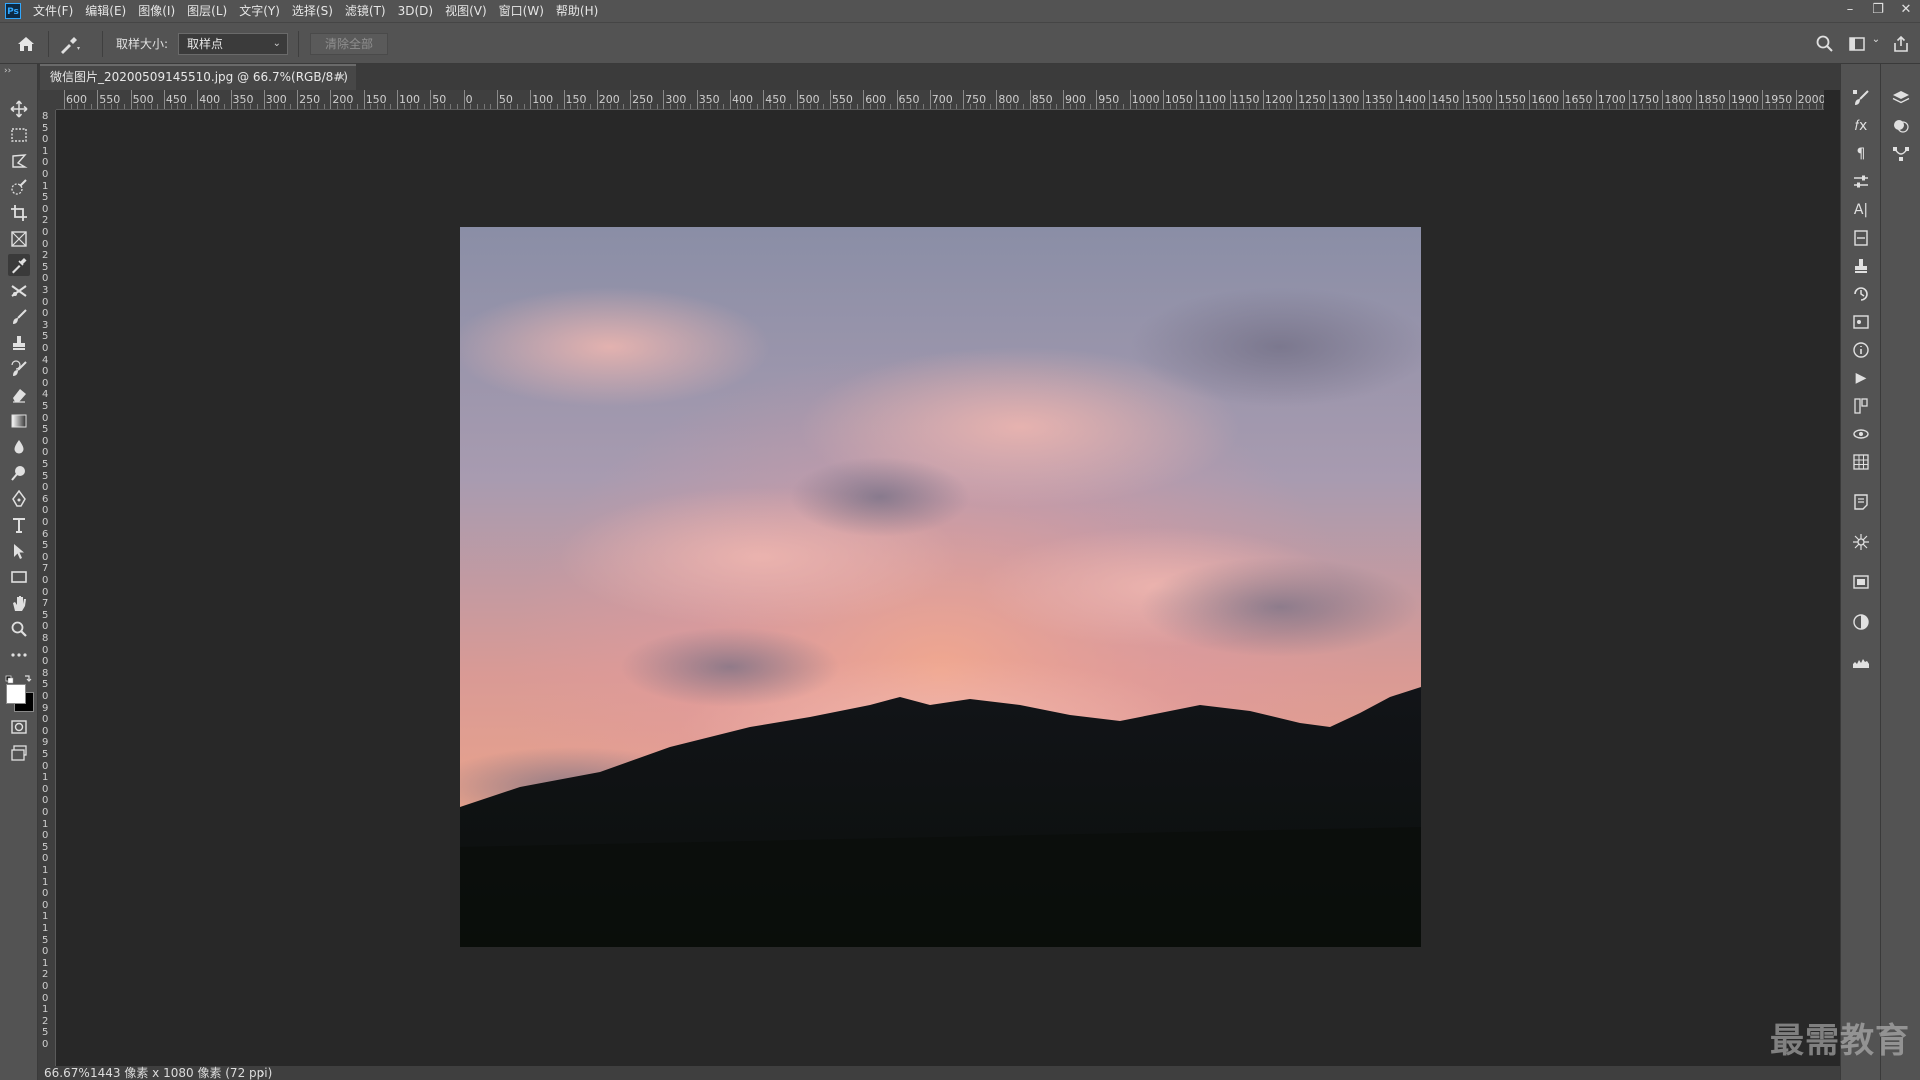  What do you see at coordinates (233, 44) in the screenshot?
I see `sample-size-select: 取样点 ⌄` at bounding box center [233, 44].